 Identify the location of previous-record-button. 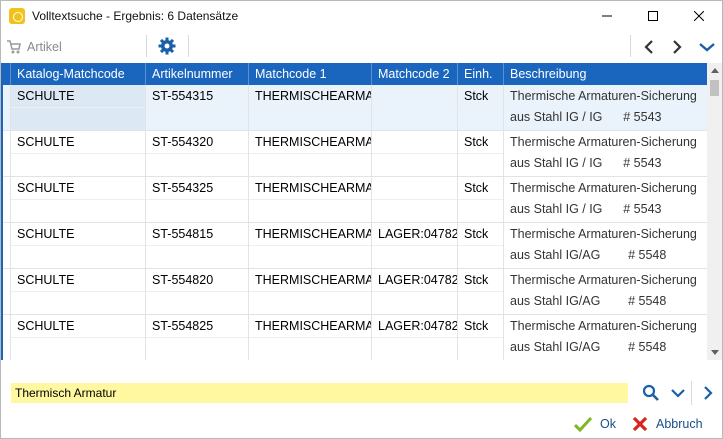
(649, 47).